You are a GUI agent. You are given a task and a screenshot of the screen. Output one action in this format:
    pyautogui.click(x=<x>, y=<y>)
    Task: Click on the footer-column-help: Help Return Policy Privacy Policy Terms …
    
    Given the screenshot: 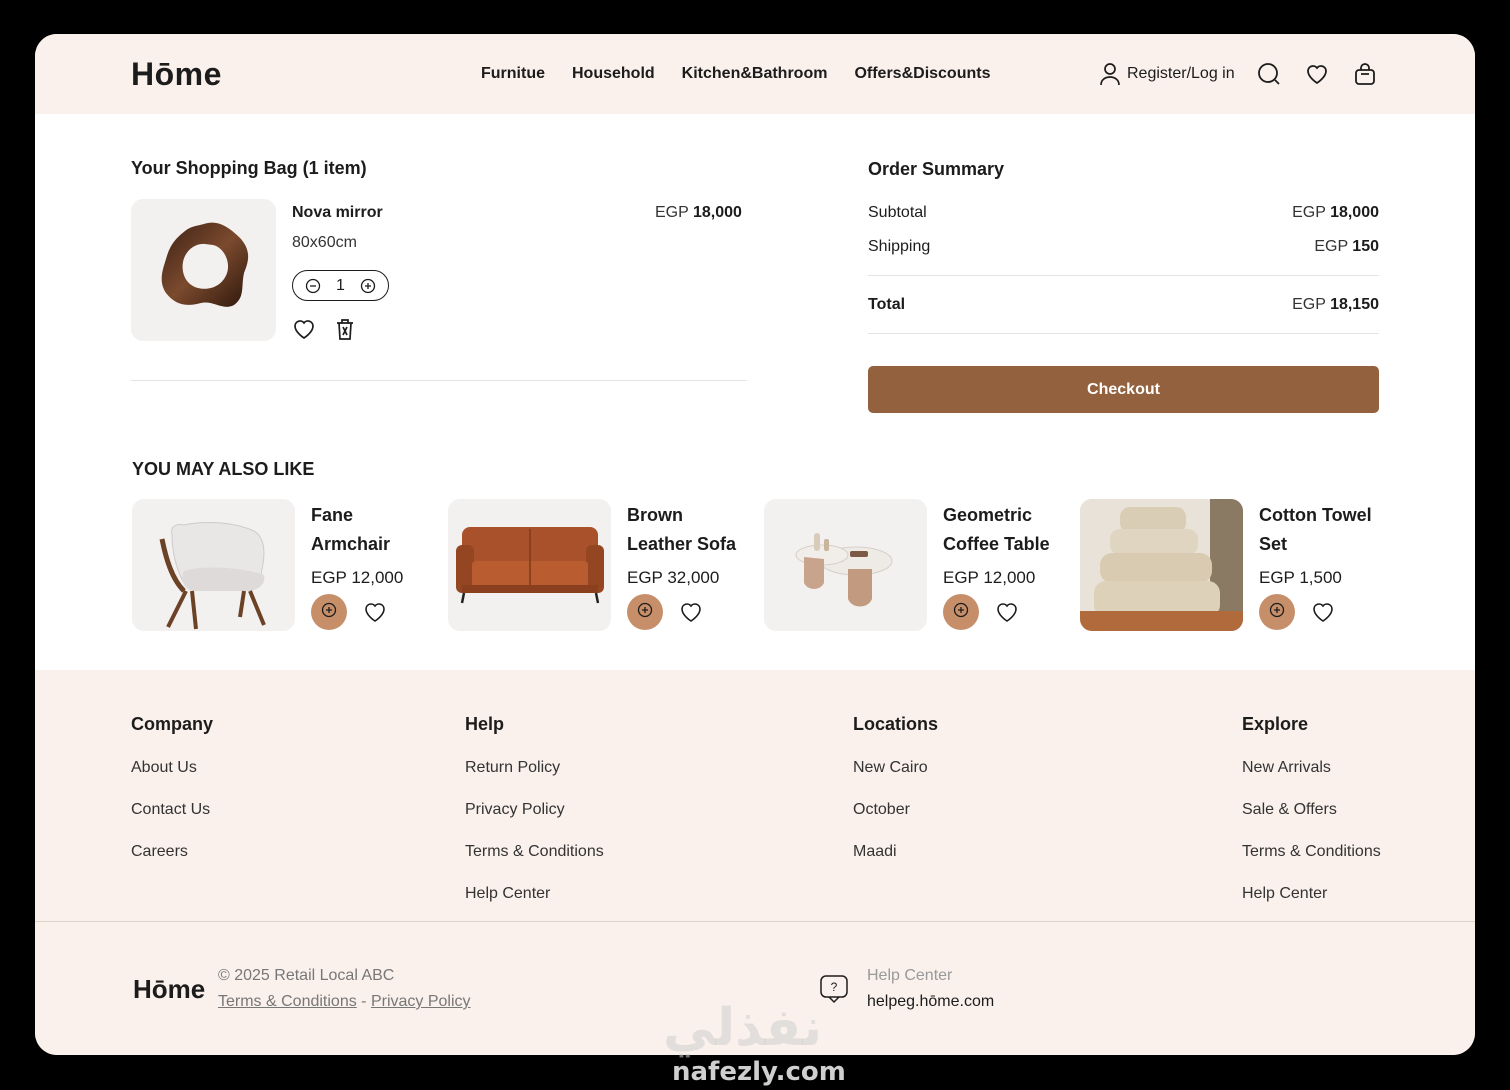 What is the action you would take?
    pyautogui.click(x=534, y=820)
    